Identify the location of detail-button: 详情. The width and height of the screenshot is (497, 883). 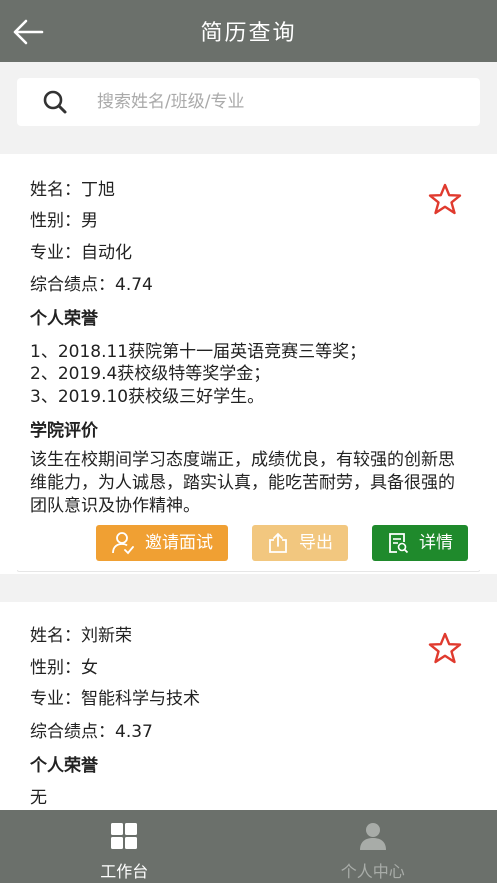
(420, 543).